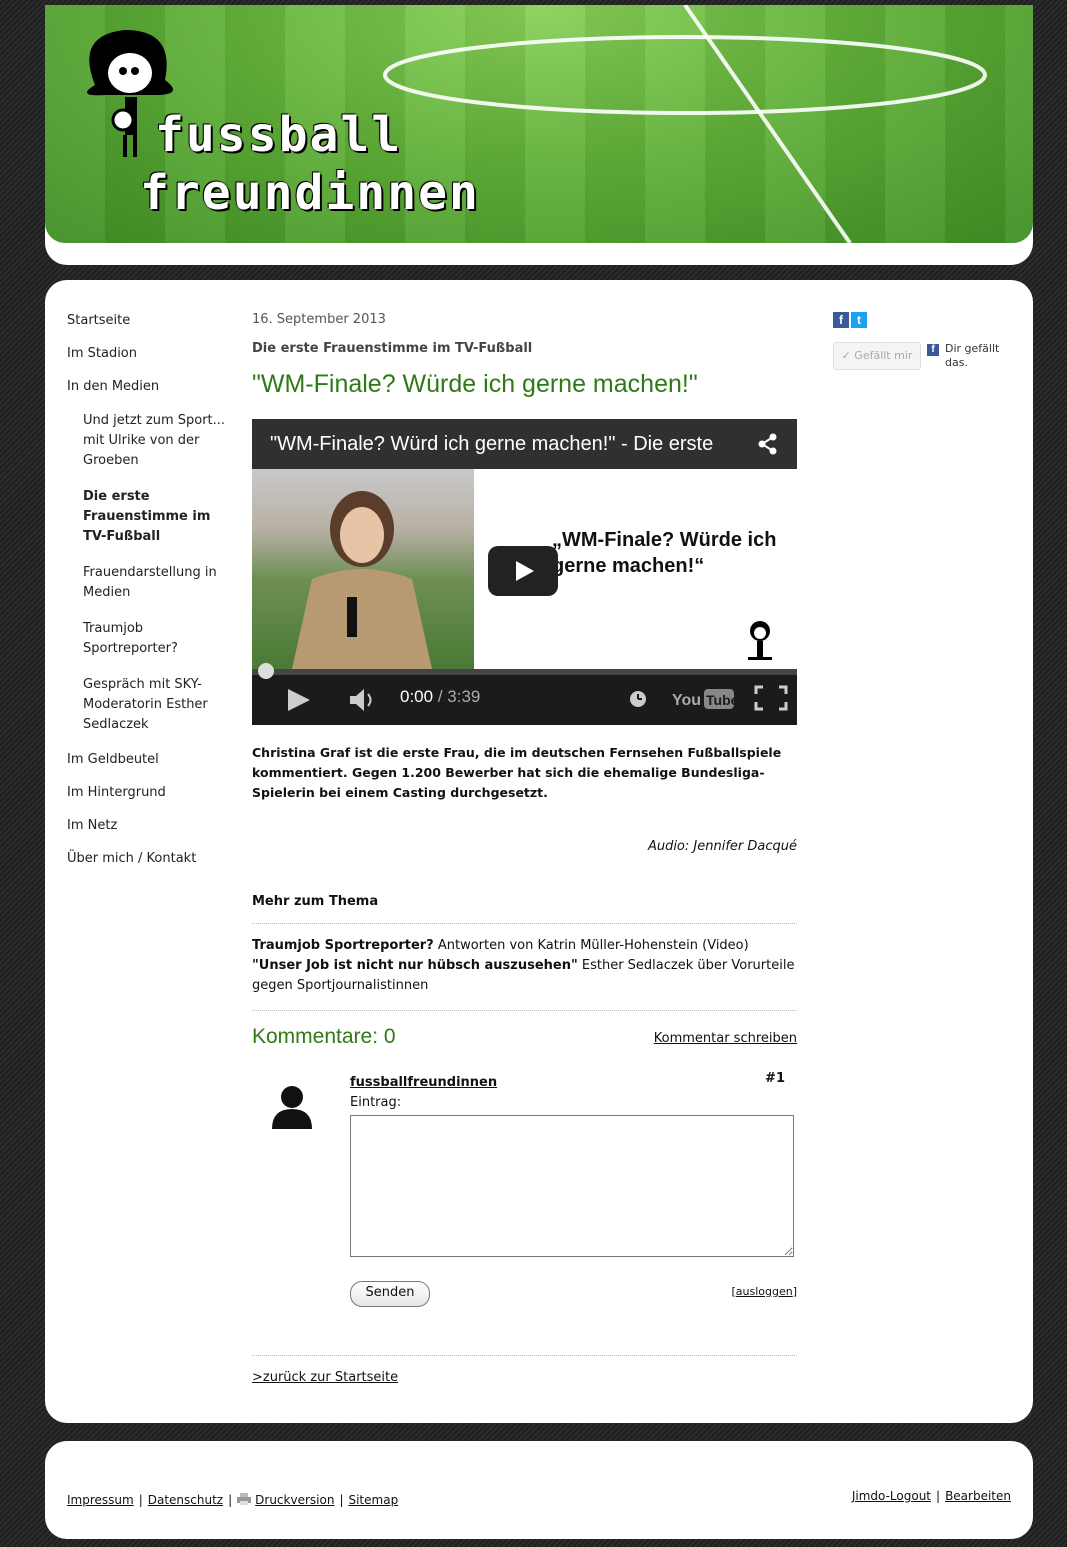  What do you see at coordinates (152, 759) in the screenshot?
I see `nav-item-im-geldbeutel: Im Geldbeutel` at bounding box center [152, 759].